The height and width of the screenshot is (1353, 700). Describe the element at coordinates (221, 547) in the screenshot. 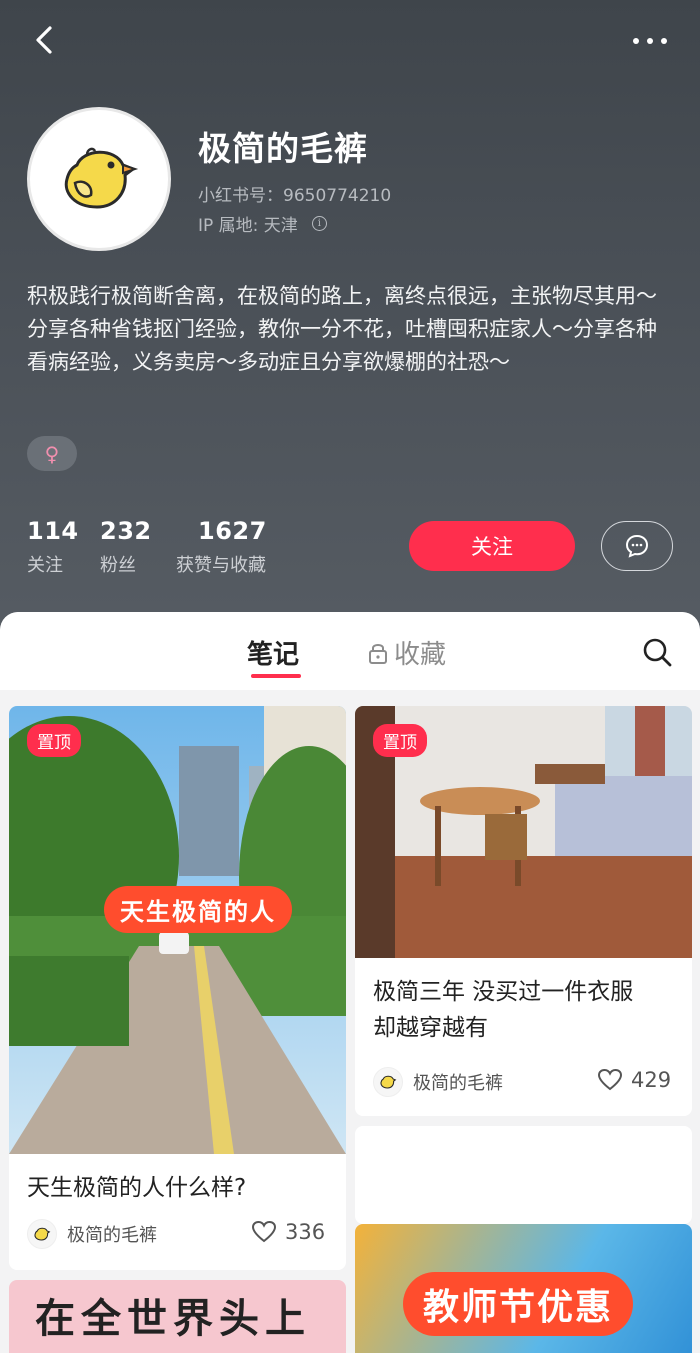

I see `stat-likes-collects: 1627 获赞与收藏` at that location.